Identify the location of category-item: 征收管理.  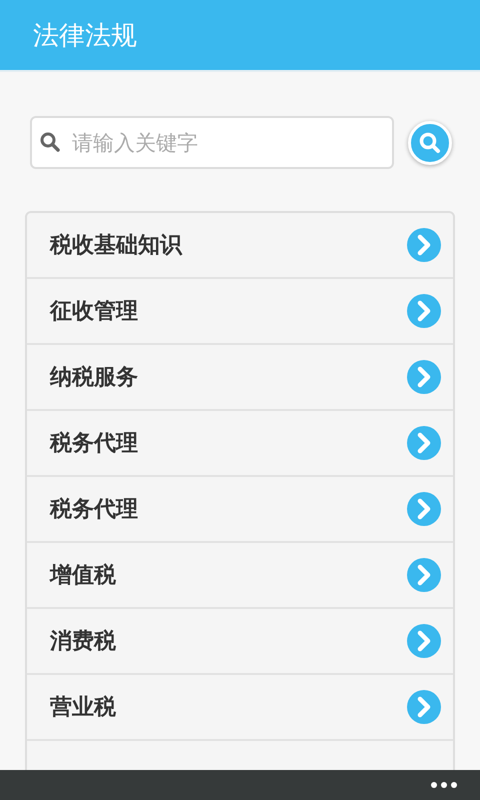
(240, 310).